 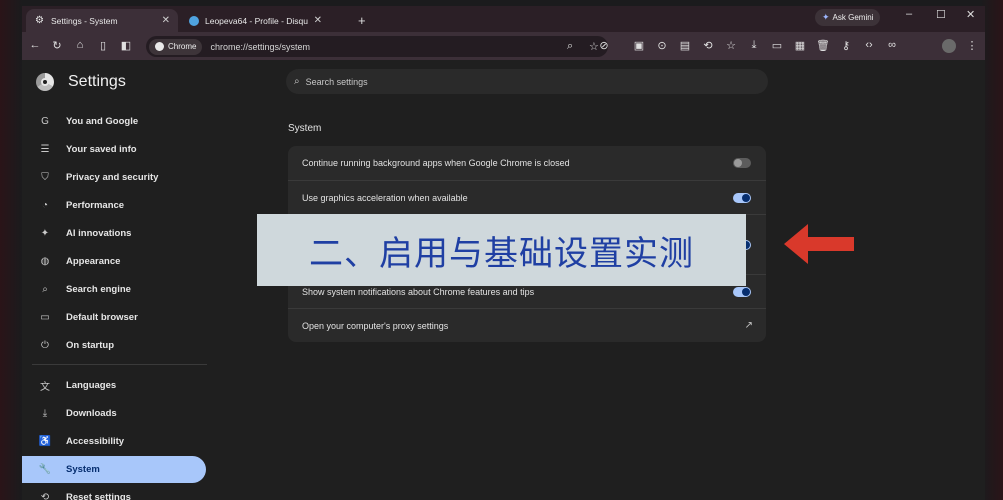 What do you see at coordinates (869, 45) in the screenshot?
I see `devtools-icon: ‹›` at bounding box center [869, 45].